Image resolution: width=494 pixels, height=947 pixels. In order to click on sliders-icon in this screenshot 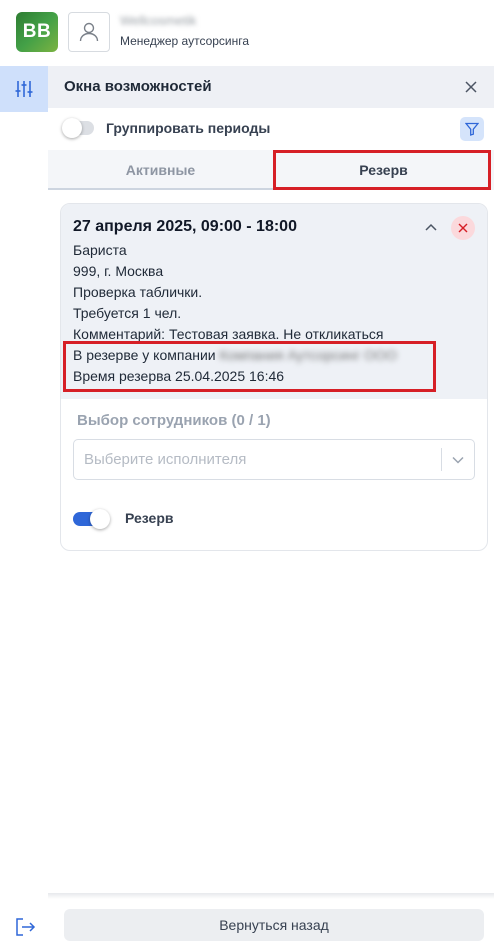, I will do `click(24, 89)`.